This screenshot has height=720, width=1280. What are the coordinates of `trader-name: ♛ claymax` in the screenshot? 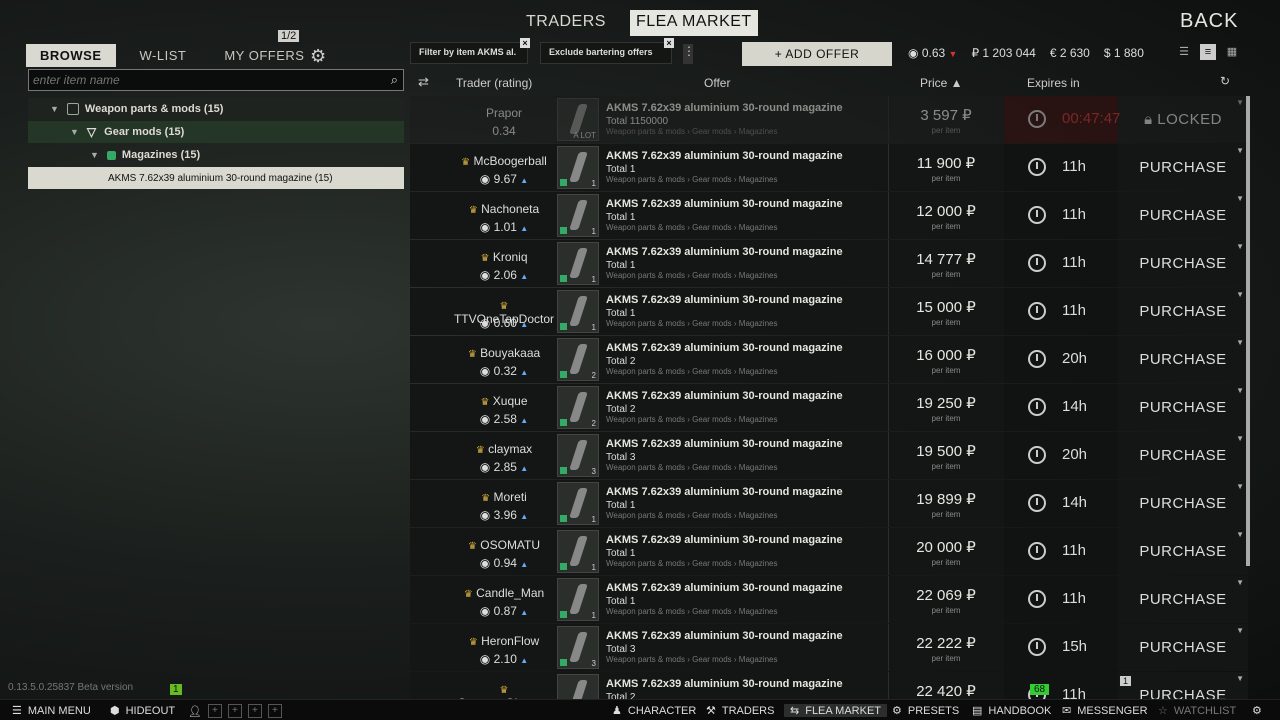 It's located at (504, 449).